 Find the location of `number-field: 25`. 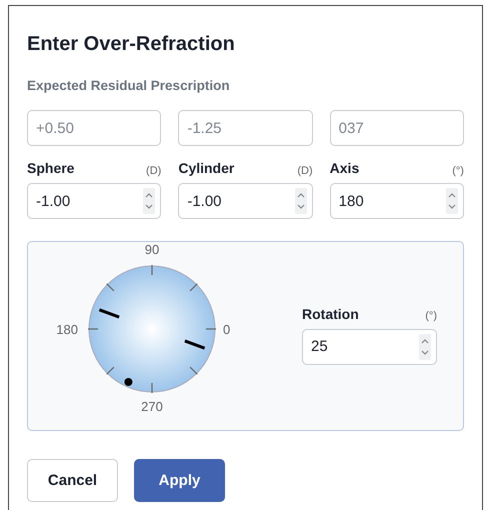

number-field: 25 is located at coordinates (369, 346).